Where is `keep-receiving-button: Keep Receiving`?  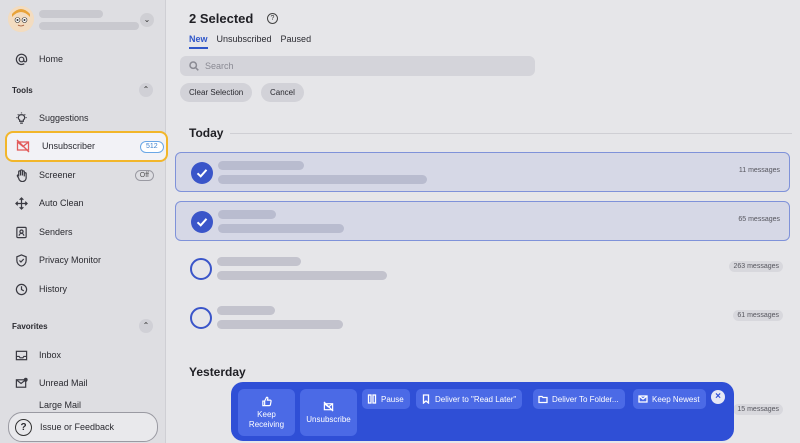
keep-receiving-button: Keep Receiving is located at coordinates (266, 412).